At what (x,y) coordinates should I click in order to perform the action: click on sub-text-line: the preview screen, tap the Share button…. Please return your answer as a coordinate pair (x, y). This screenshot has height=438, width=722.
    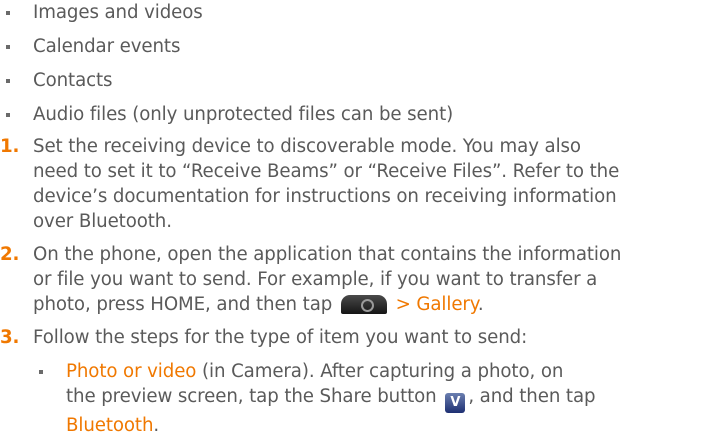
    Looking at the image, I should click on (394, 398).